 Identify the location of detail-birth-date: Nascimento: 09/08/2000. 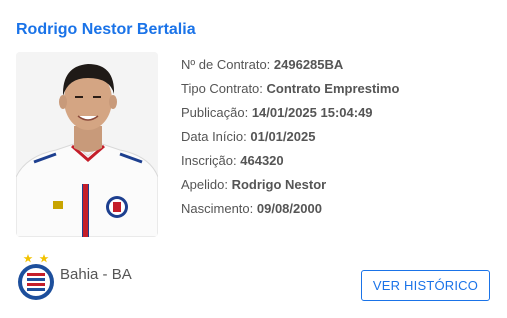
(251, 208).